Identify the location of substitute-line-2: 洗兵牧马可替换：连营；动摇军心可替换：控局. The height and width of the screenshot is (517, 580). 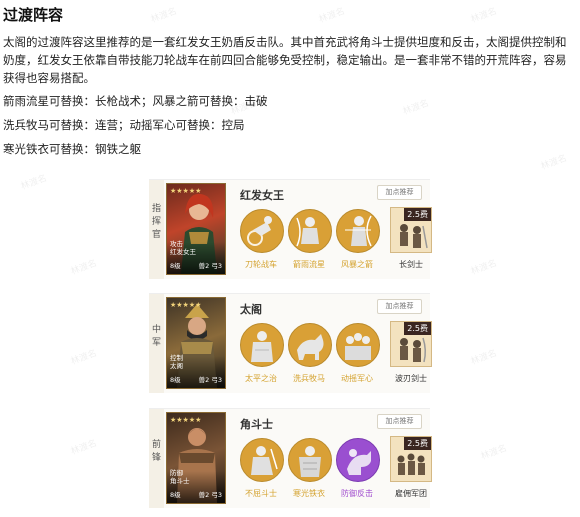
(124, 125).